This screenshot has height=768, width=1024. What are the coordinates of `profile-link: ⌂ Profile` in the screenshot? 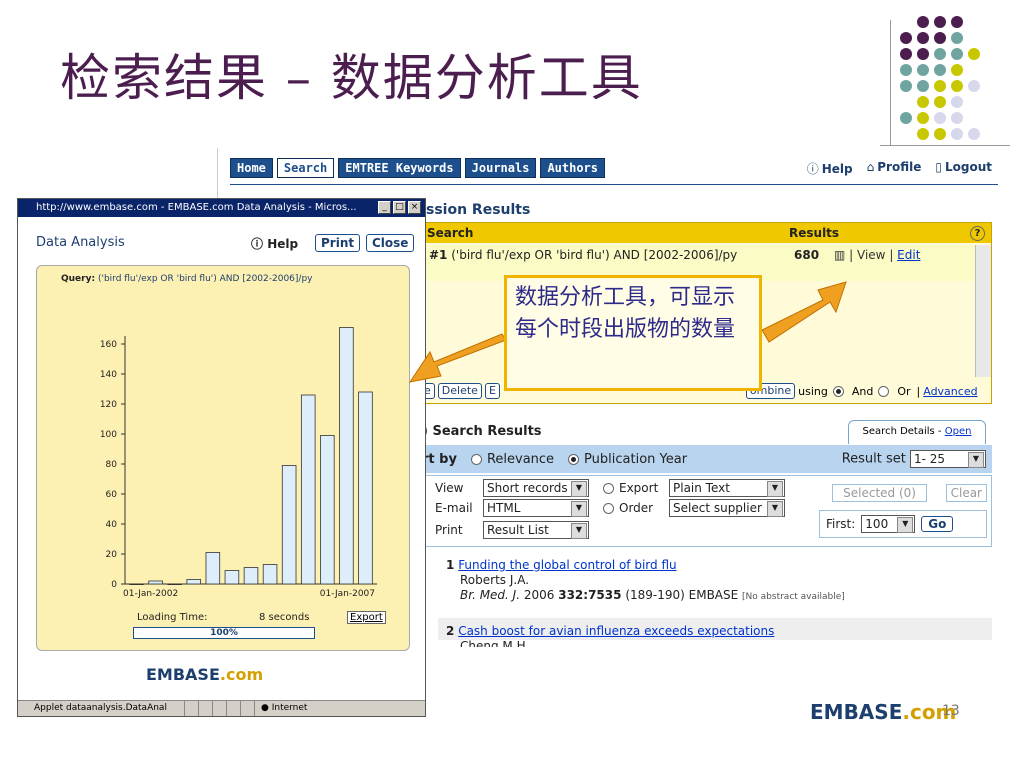 It's located at (894, 168).